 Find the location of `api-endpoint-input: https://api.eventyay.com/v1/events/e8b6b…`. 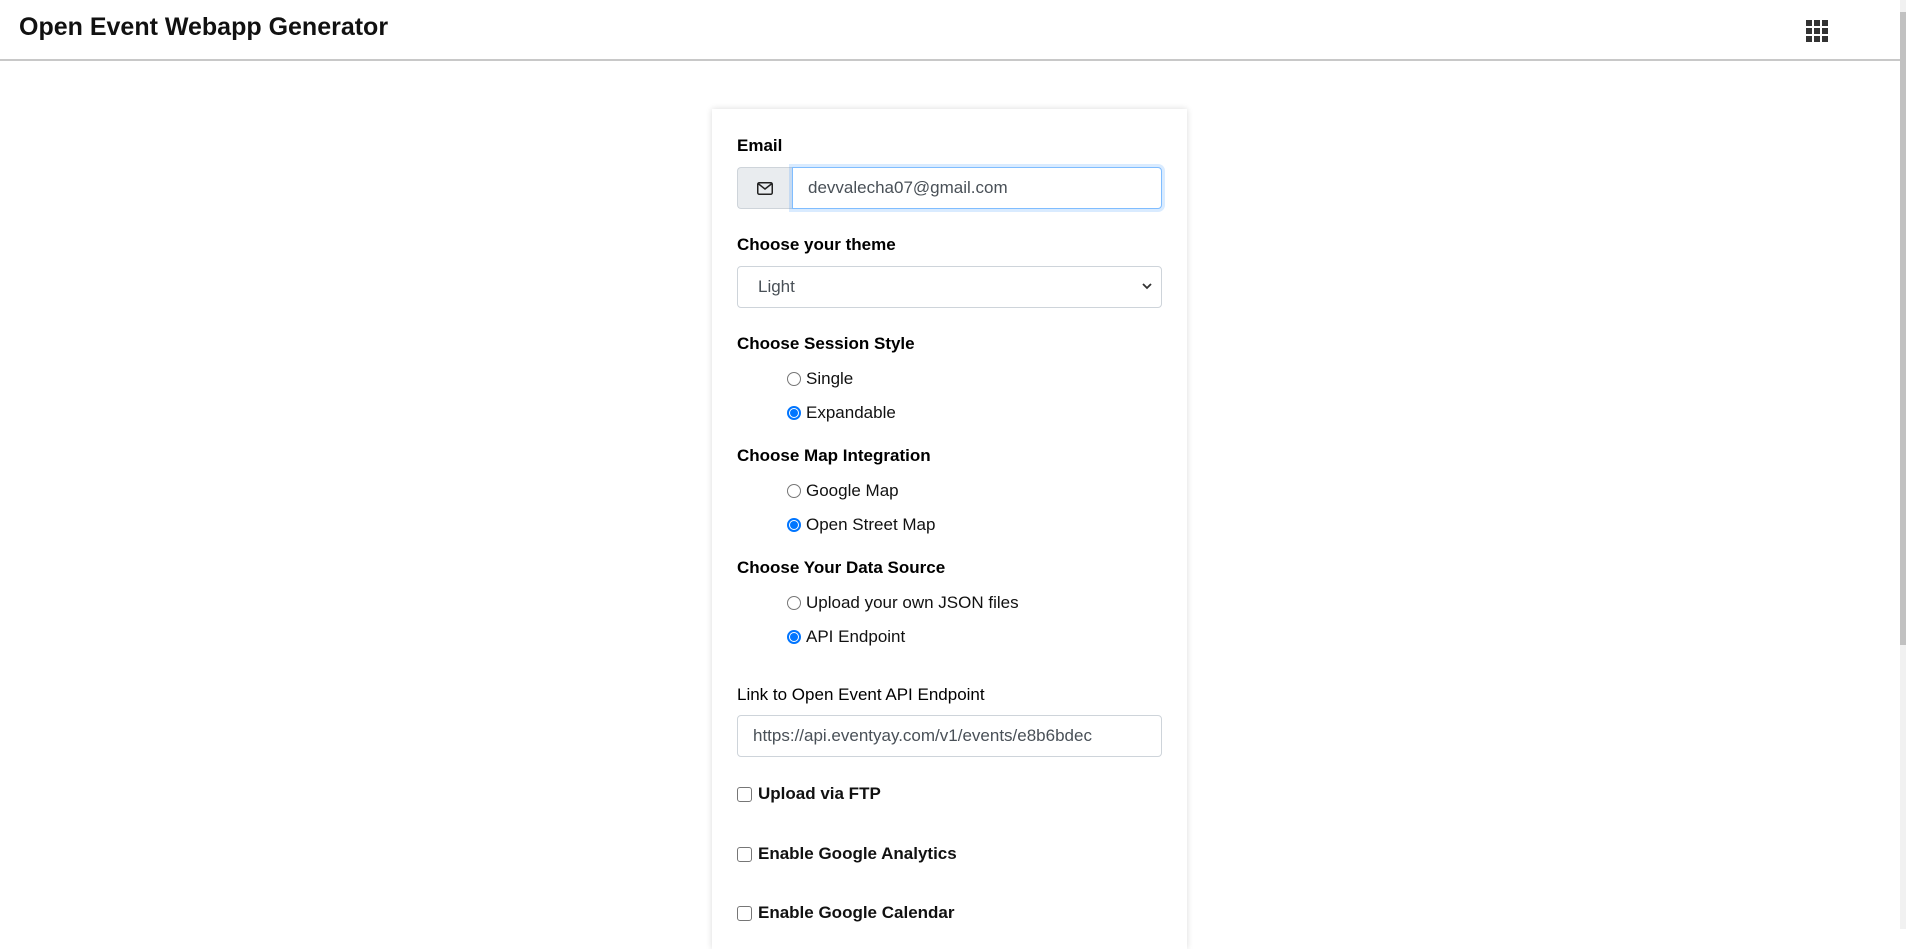

api-endpoint-input: https://api.eventyay.com/v1/events/e8b6b… is located at coordinates (949, 736).